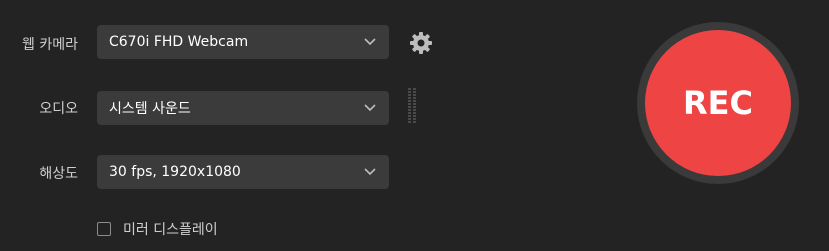 The image size is (829, 251). Describe the element at coordinates (243, 108) in the screenshot. I see `audio-select: 시스템 사운드` at that location.